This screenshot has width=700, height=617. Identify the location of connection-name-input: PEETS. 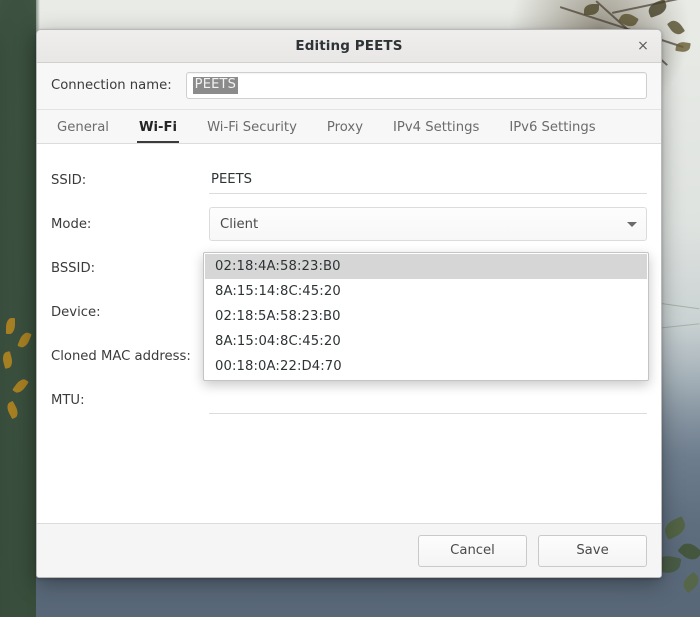
(416, 85).